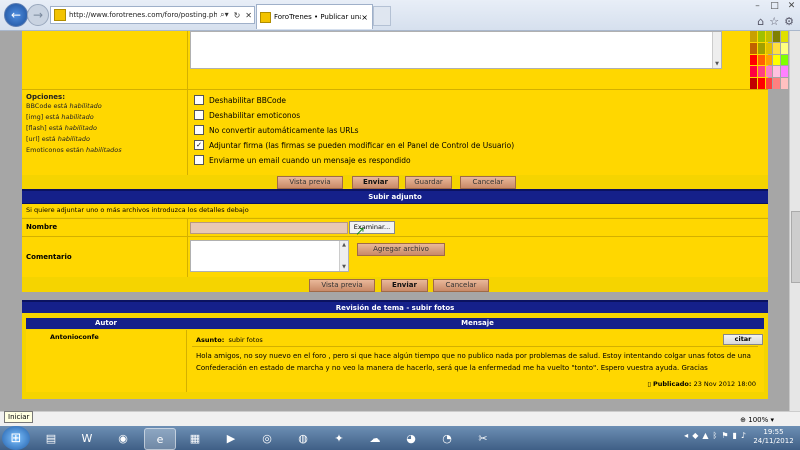  What do you see at coordinates (456, 50) in the screenshot?
I see `message-textarea: ▼` at bounding box center [456, 50].